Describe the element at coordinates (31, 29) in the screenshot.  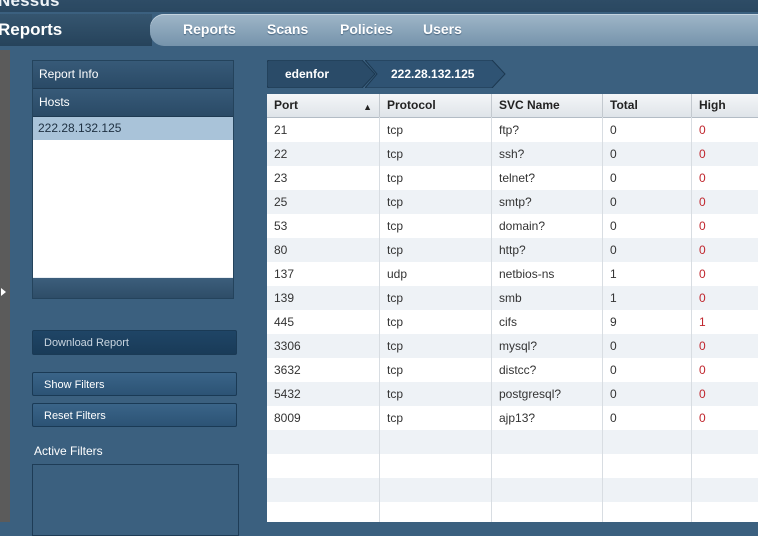
I see `section-title: Reports` at that location.